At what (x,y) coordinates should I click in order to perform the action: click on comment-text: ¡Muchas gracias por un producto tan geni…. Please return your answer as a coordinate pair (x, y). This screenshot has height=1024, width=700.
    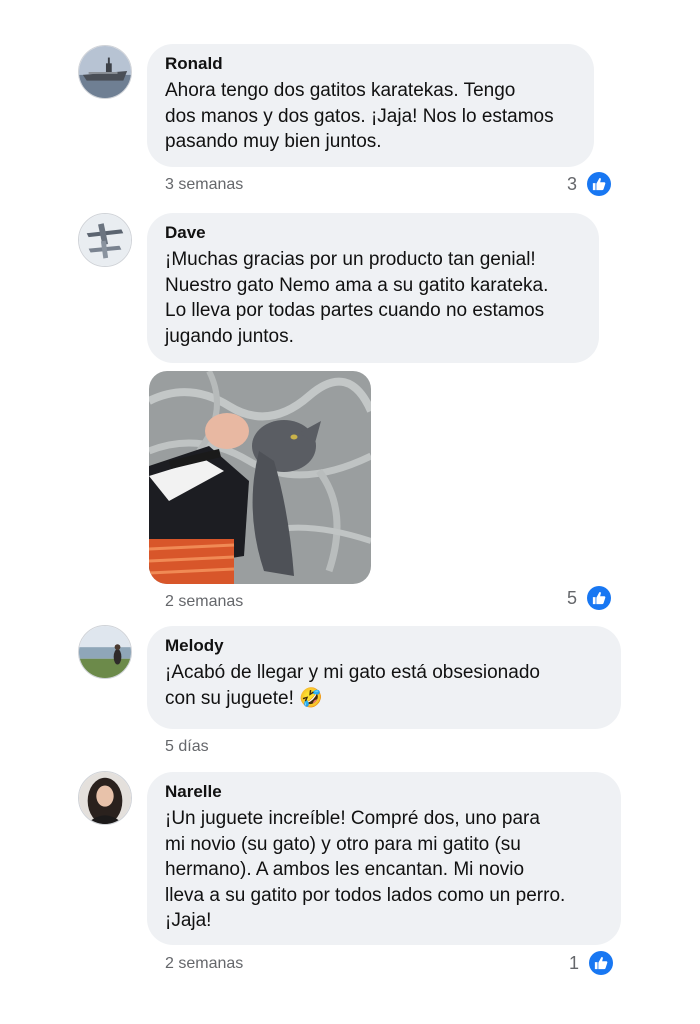
    Looking at the image, I should click on (357, 298).